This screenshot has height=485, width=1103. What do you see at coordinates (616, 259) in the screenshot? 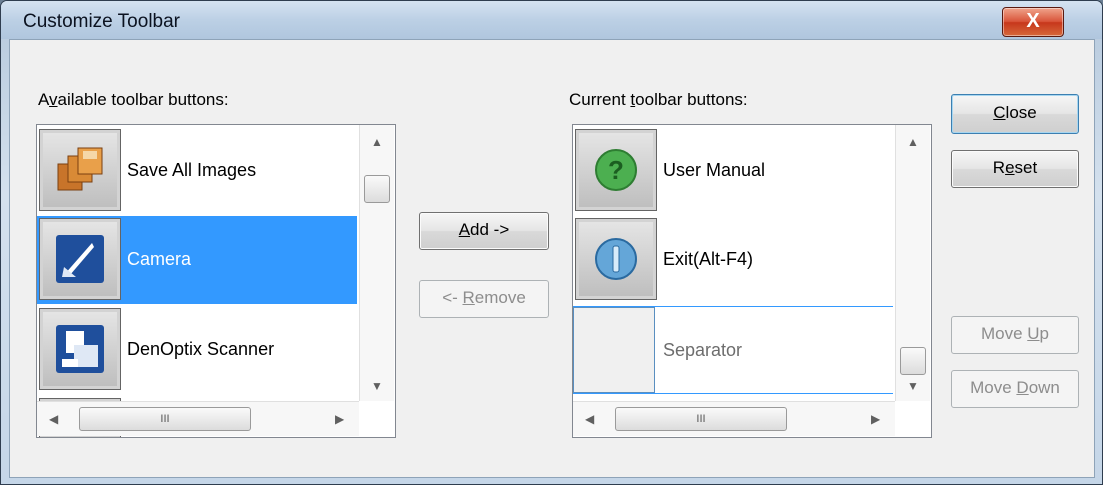
I see `exit-icon` at bounding box center [616, 259].